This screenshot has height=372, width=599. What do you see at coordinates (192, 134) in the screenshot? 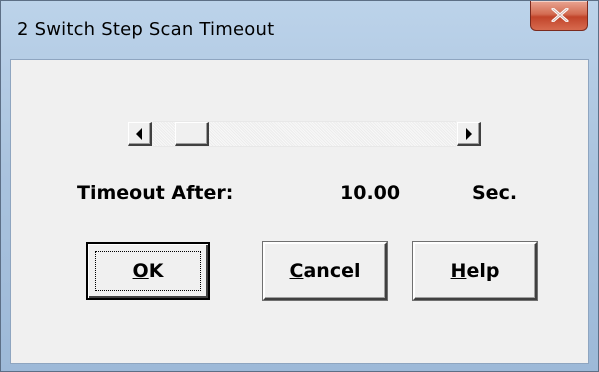
I see `scroll-thumb` at bounding box center [192, 134].